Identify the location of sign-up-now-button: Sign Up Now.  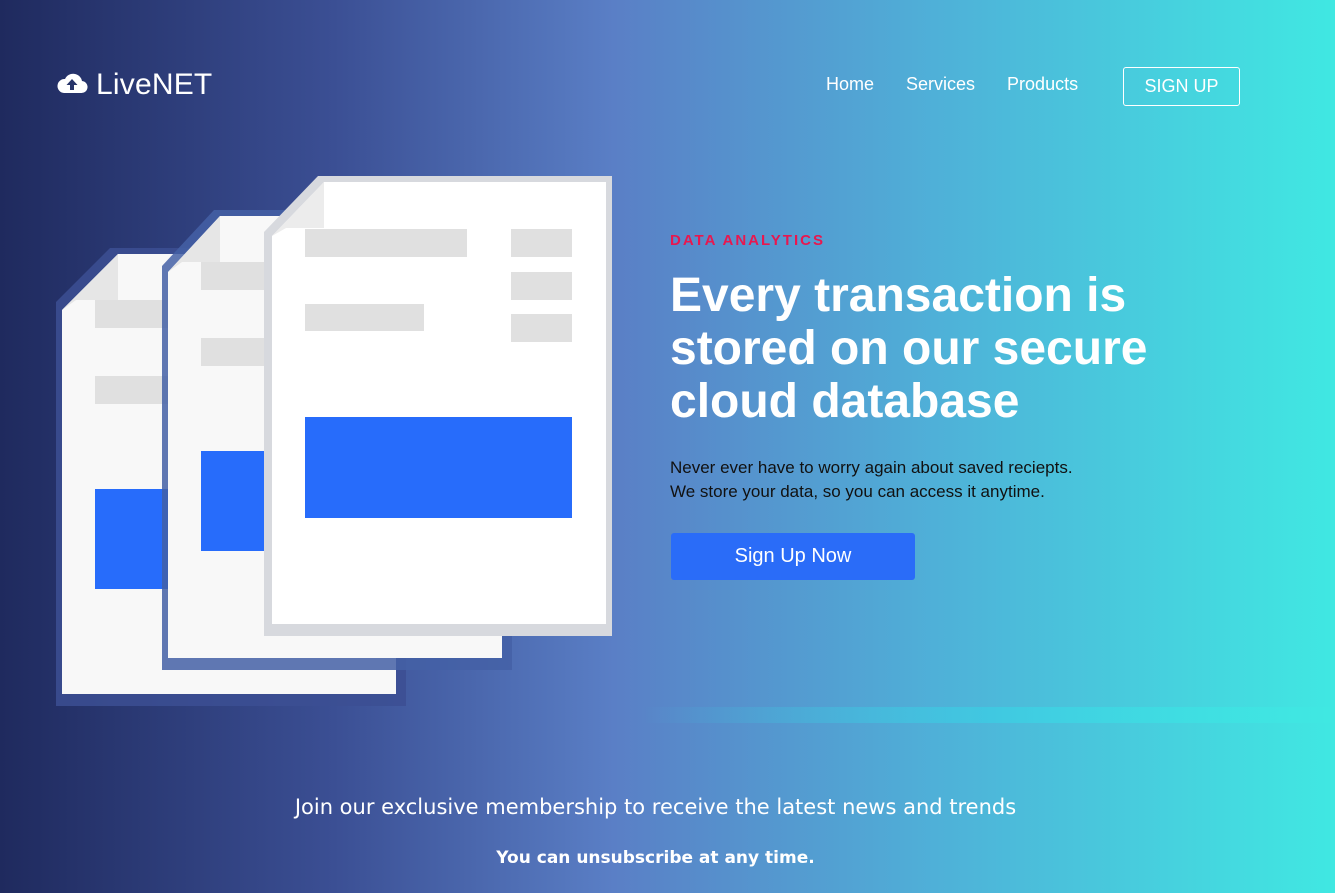
(793, 556).